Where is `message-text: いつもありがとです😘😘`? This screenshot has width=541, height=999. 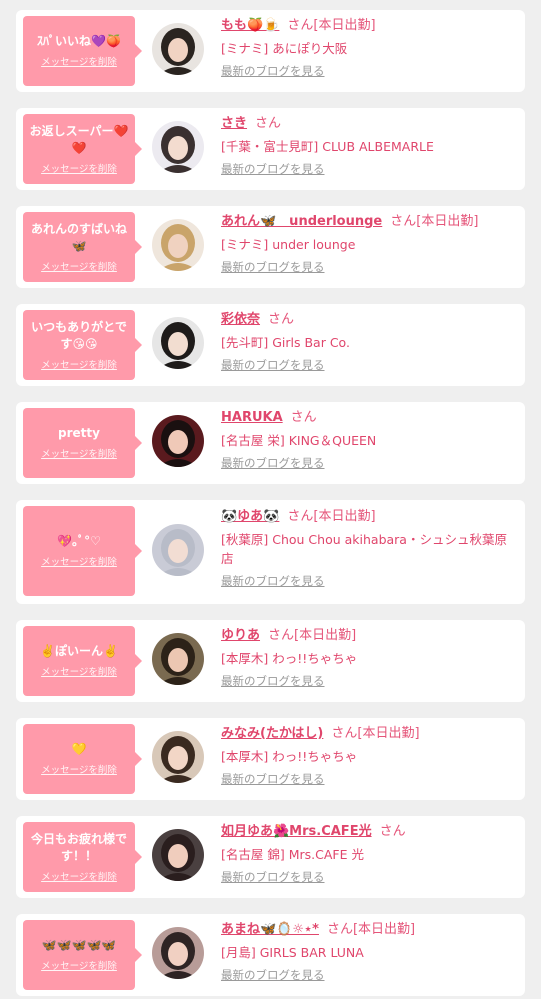 message-text: いつもありがとです😘😘 is located at coordinates (79, 335).